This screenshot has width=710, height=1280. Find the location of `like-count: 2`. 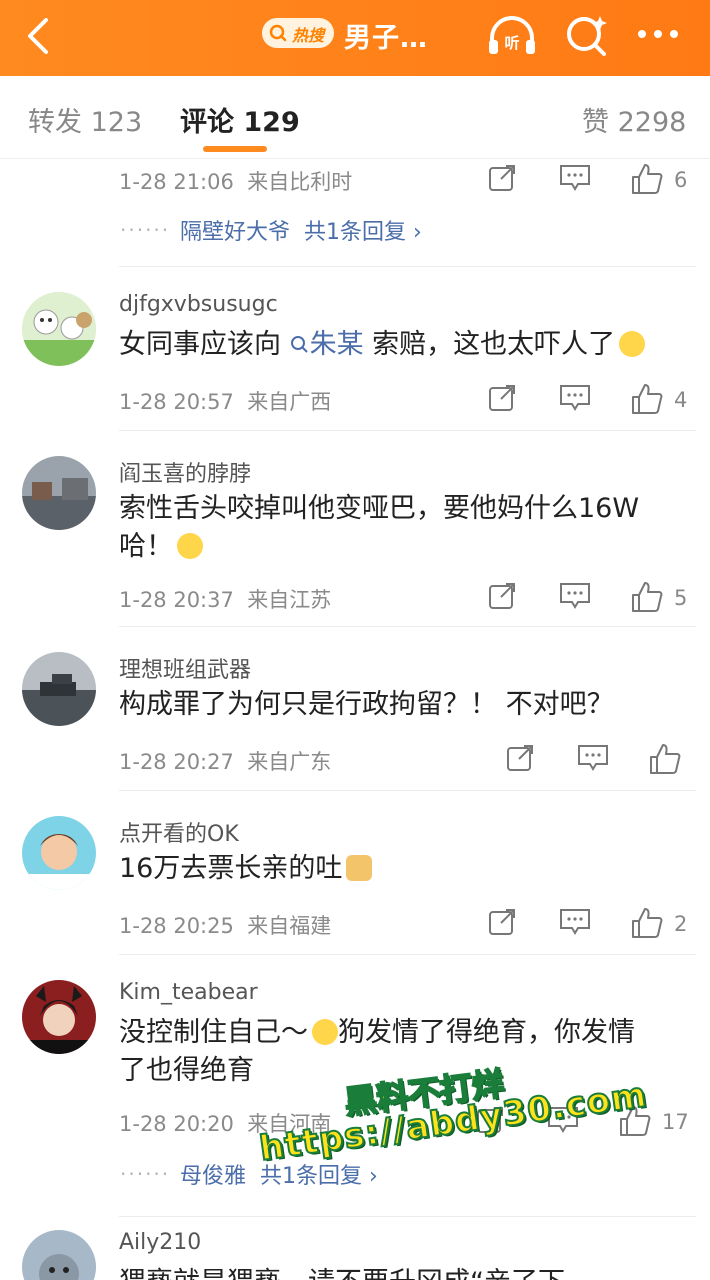

like-count: 2 is located at coordinates (681, 924).